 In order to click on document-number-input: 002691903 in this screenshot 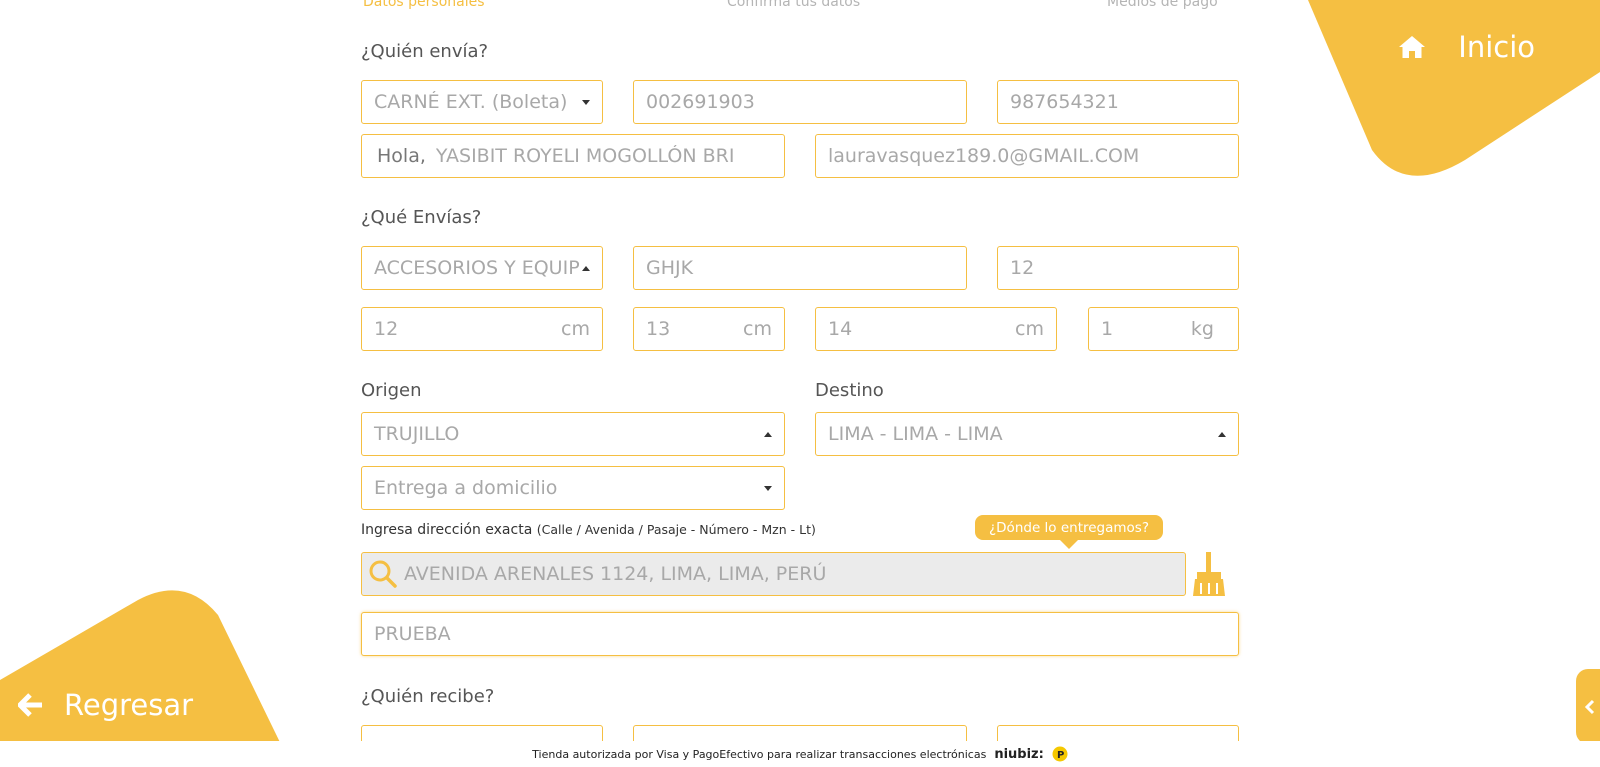, I will do `click(800, 102)`.